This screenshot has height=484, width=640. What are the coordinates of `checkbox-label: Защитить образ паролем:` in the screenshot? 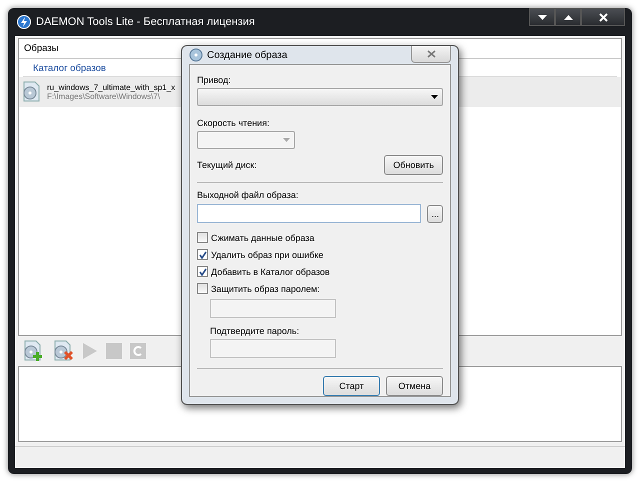 It's located at (265, 289).